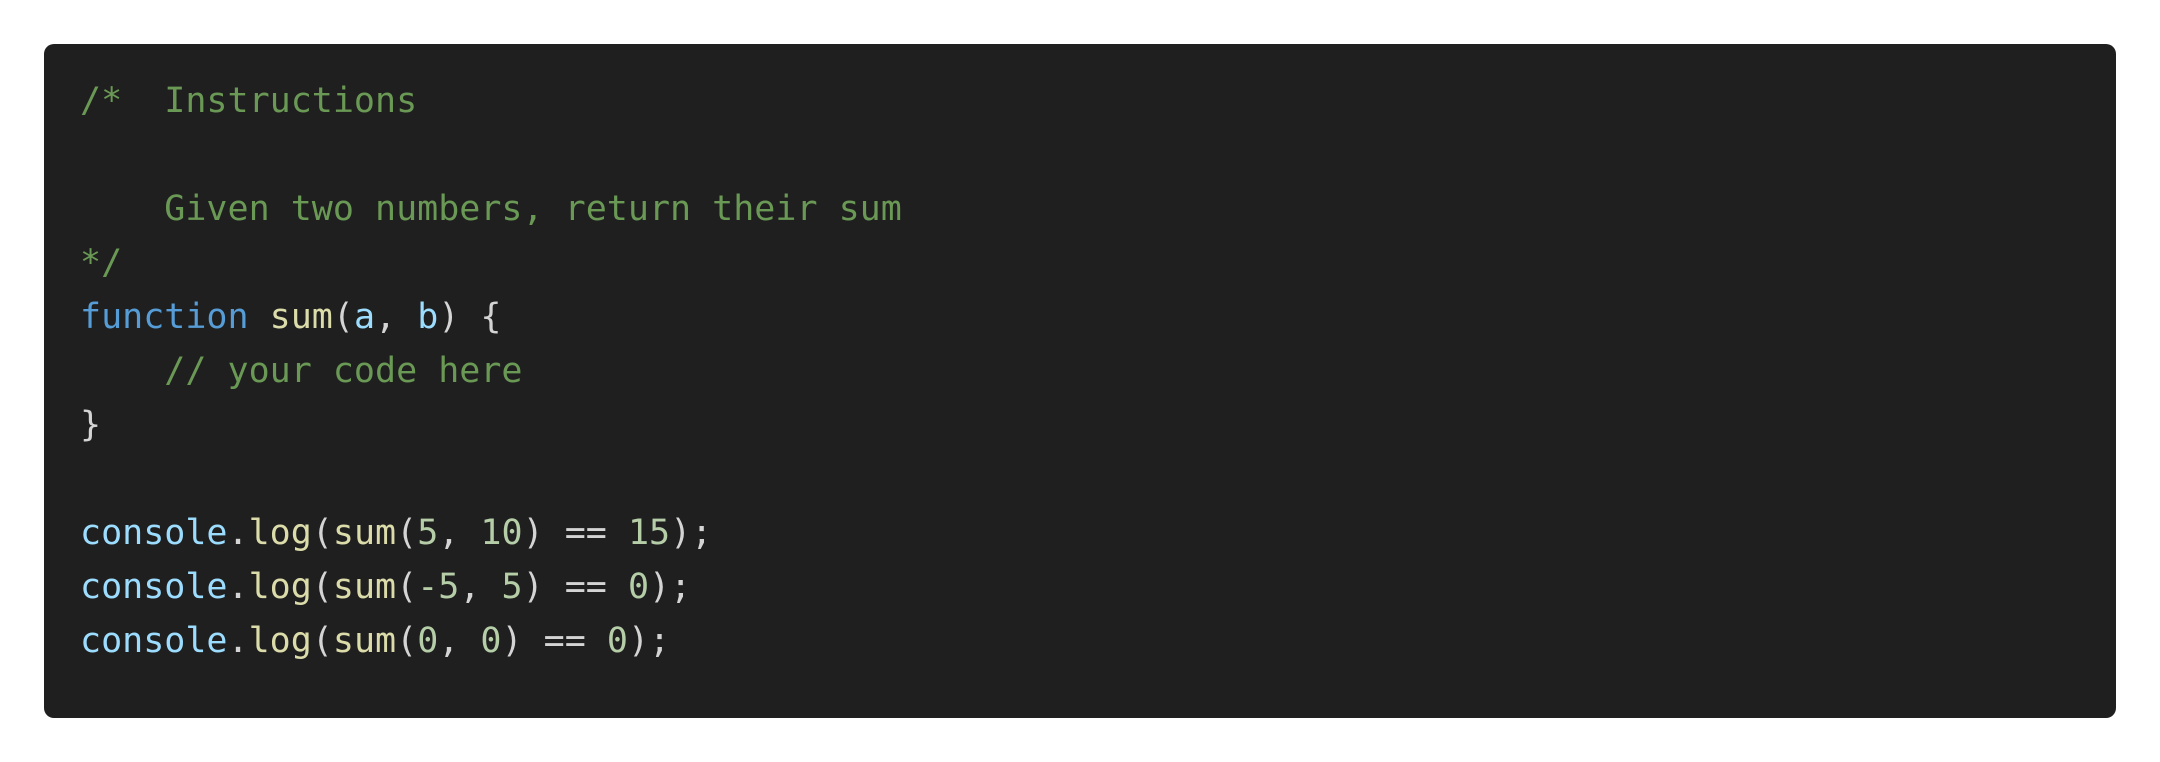 The width and height of the screenshot is (2160, 762). What do you see at coordinates (438, 587) in the screenshot?
I see `number-literal: -5` at bounding box center [438, 587].